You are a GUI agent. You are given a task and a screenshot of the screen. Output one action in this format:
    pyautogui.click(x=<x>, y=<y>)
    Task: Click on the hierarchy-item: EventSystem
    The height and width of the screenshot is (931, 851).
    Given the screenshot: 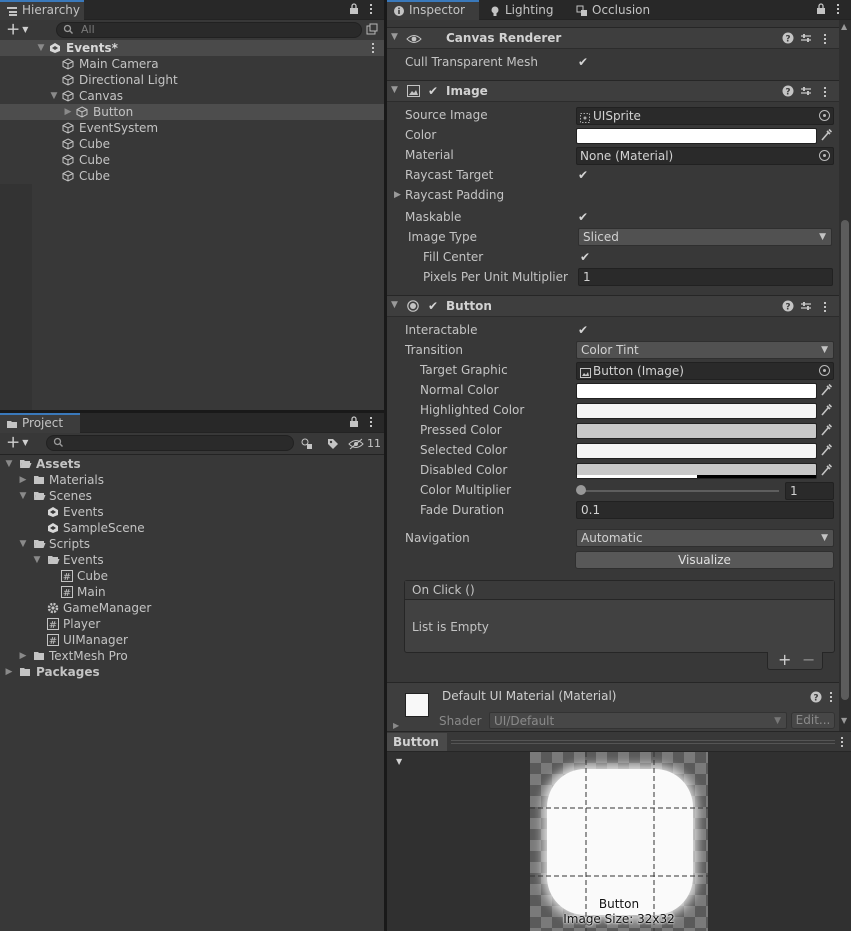 What is the action you would take?
    pyautogui.click(x=192, y=128)
    